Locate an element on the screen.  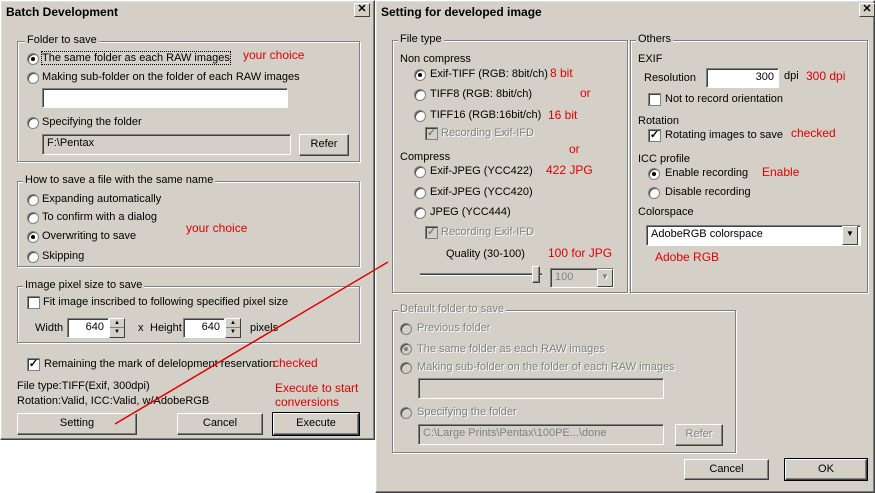
rec-exif-ifd-tiff-label: Recording Exif-IFD is located at coordinates (487, 133).